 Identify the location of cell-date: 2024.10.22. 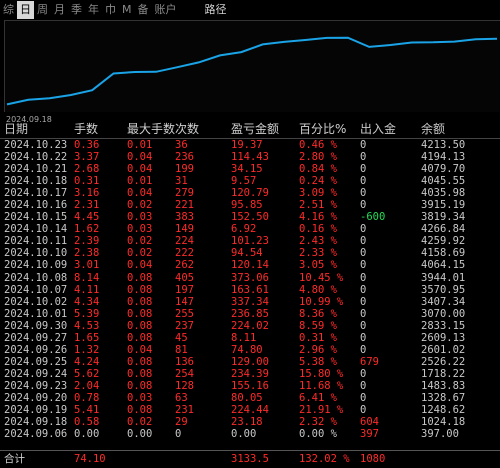
(36, 157).